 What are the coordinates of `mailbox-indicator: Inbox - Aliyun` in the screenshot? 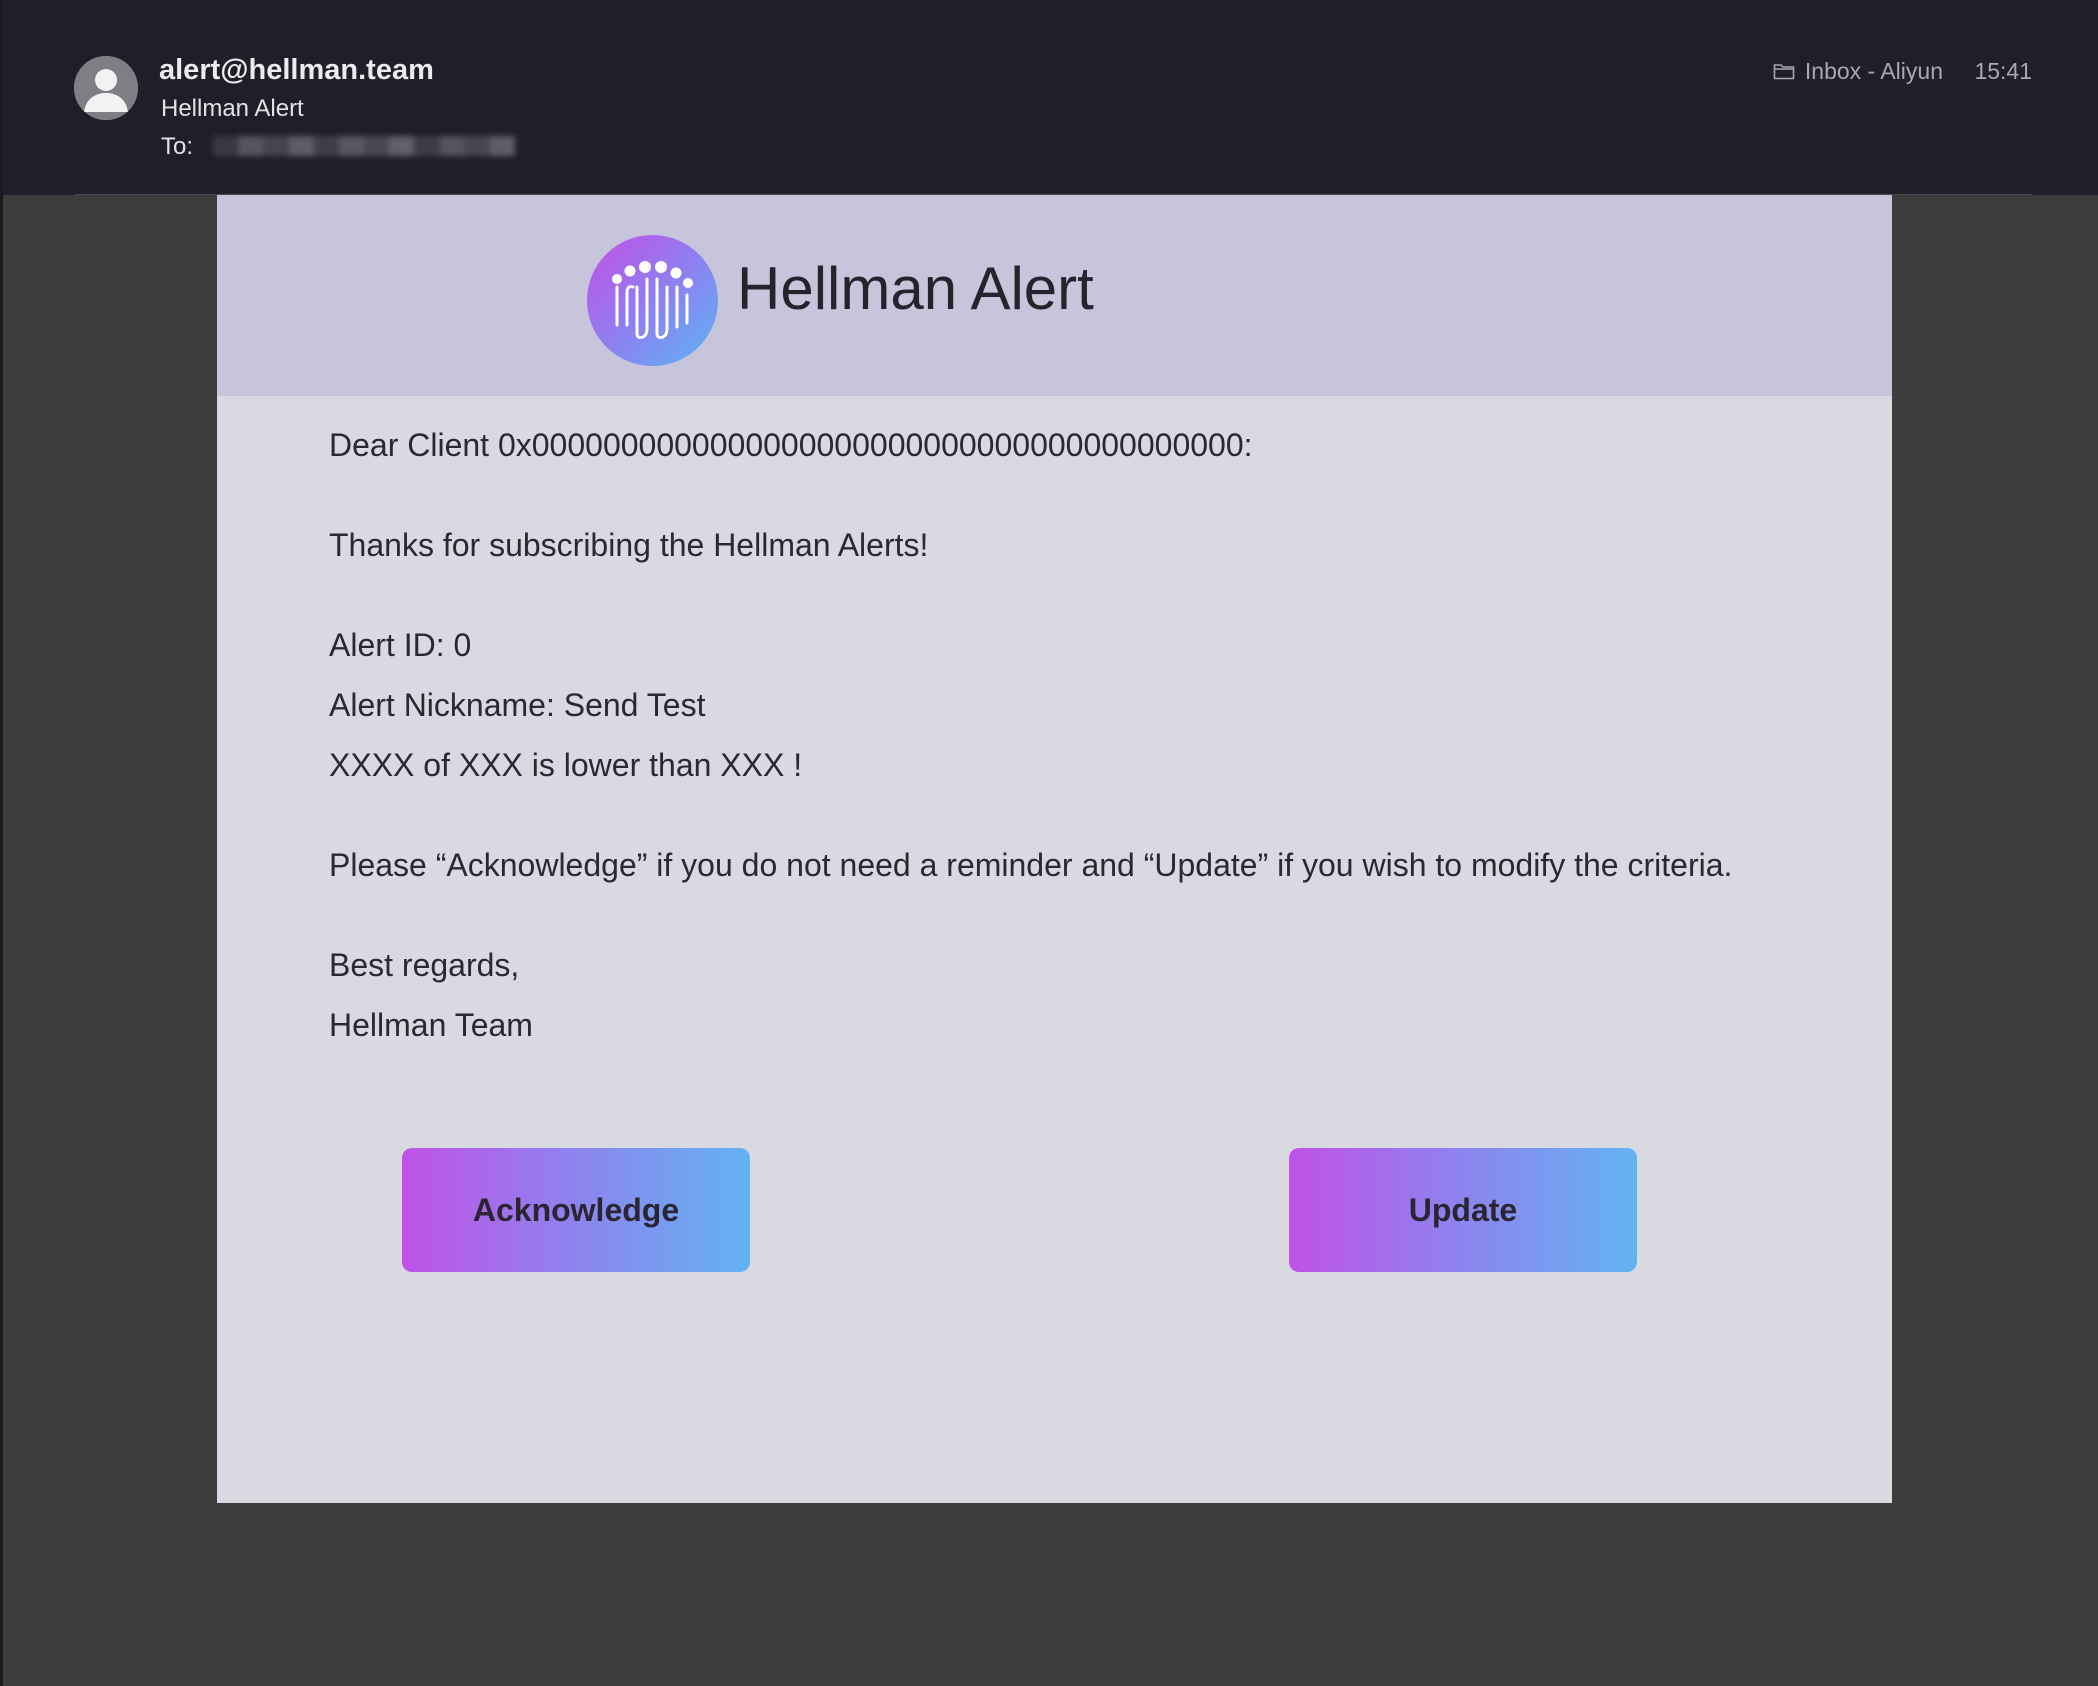 It's located at (1858, 71).